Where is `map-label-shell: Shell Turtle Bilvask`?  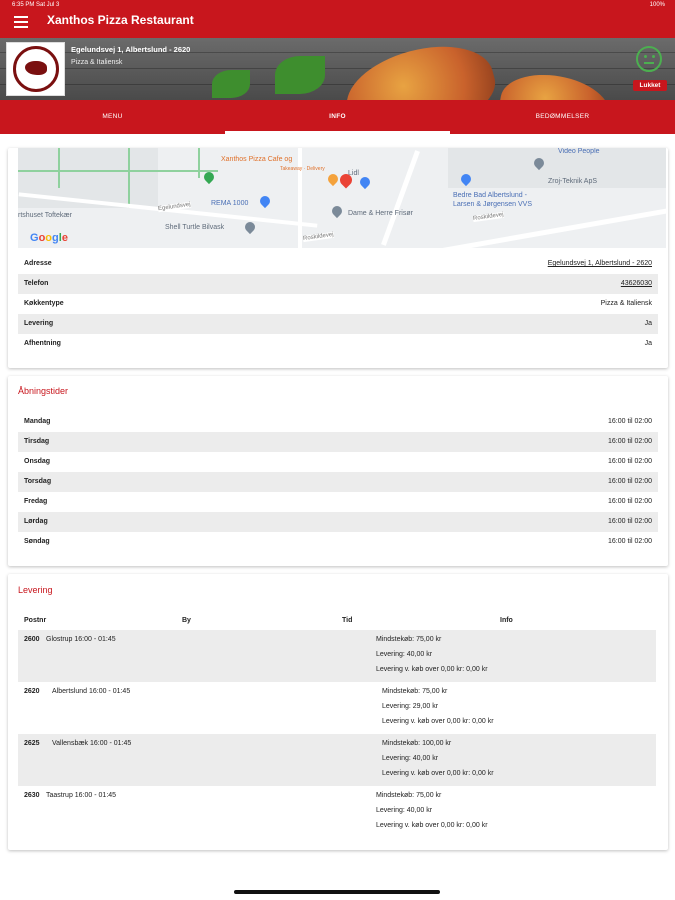
map-label-shell: Shell Turtle Bilvask is located at coordinates (195, 227).